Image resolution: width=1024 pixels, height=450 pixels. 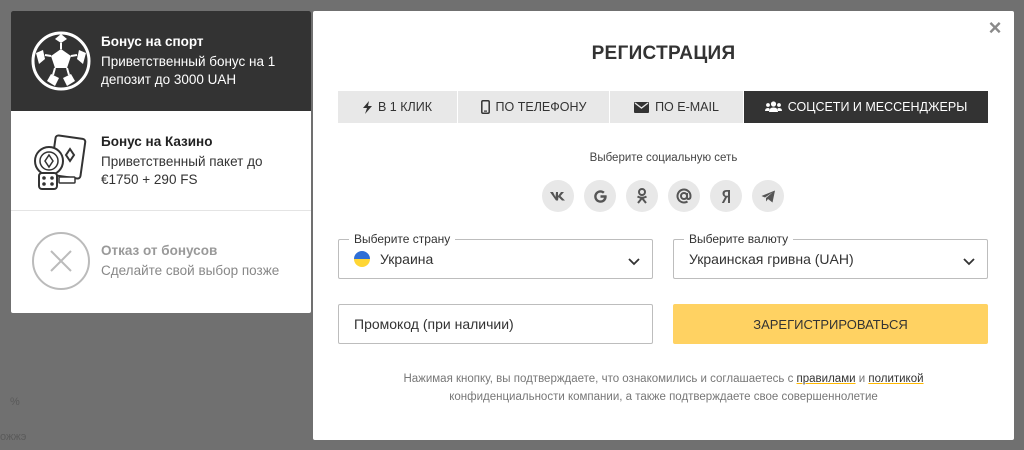 What do you see at coordinates (771, 259) in the screenshot?
I see `currency-value: Украинская гривна (UAH)` at bounding box center [771, 259].